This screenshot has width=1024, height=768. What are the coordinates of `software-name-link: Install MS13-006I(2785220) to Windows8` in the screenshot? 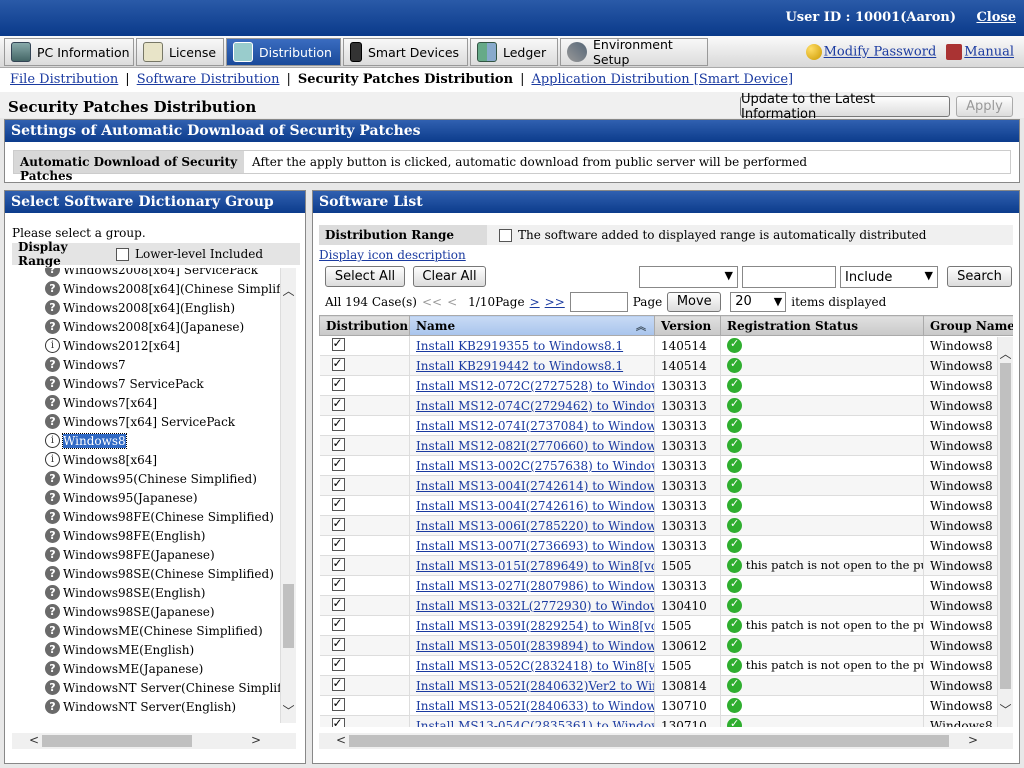 It's located at (535, 526).